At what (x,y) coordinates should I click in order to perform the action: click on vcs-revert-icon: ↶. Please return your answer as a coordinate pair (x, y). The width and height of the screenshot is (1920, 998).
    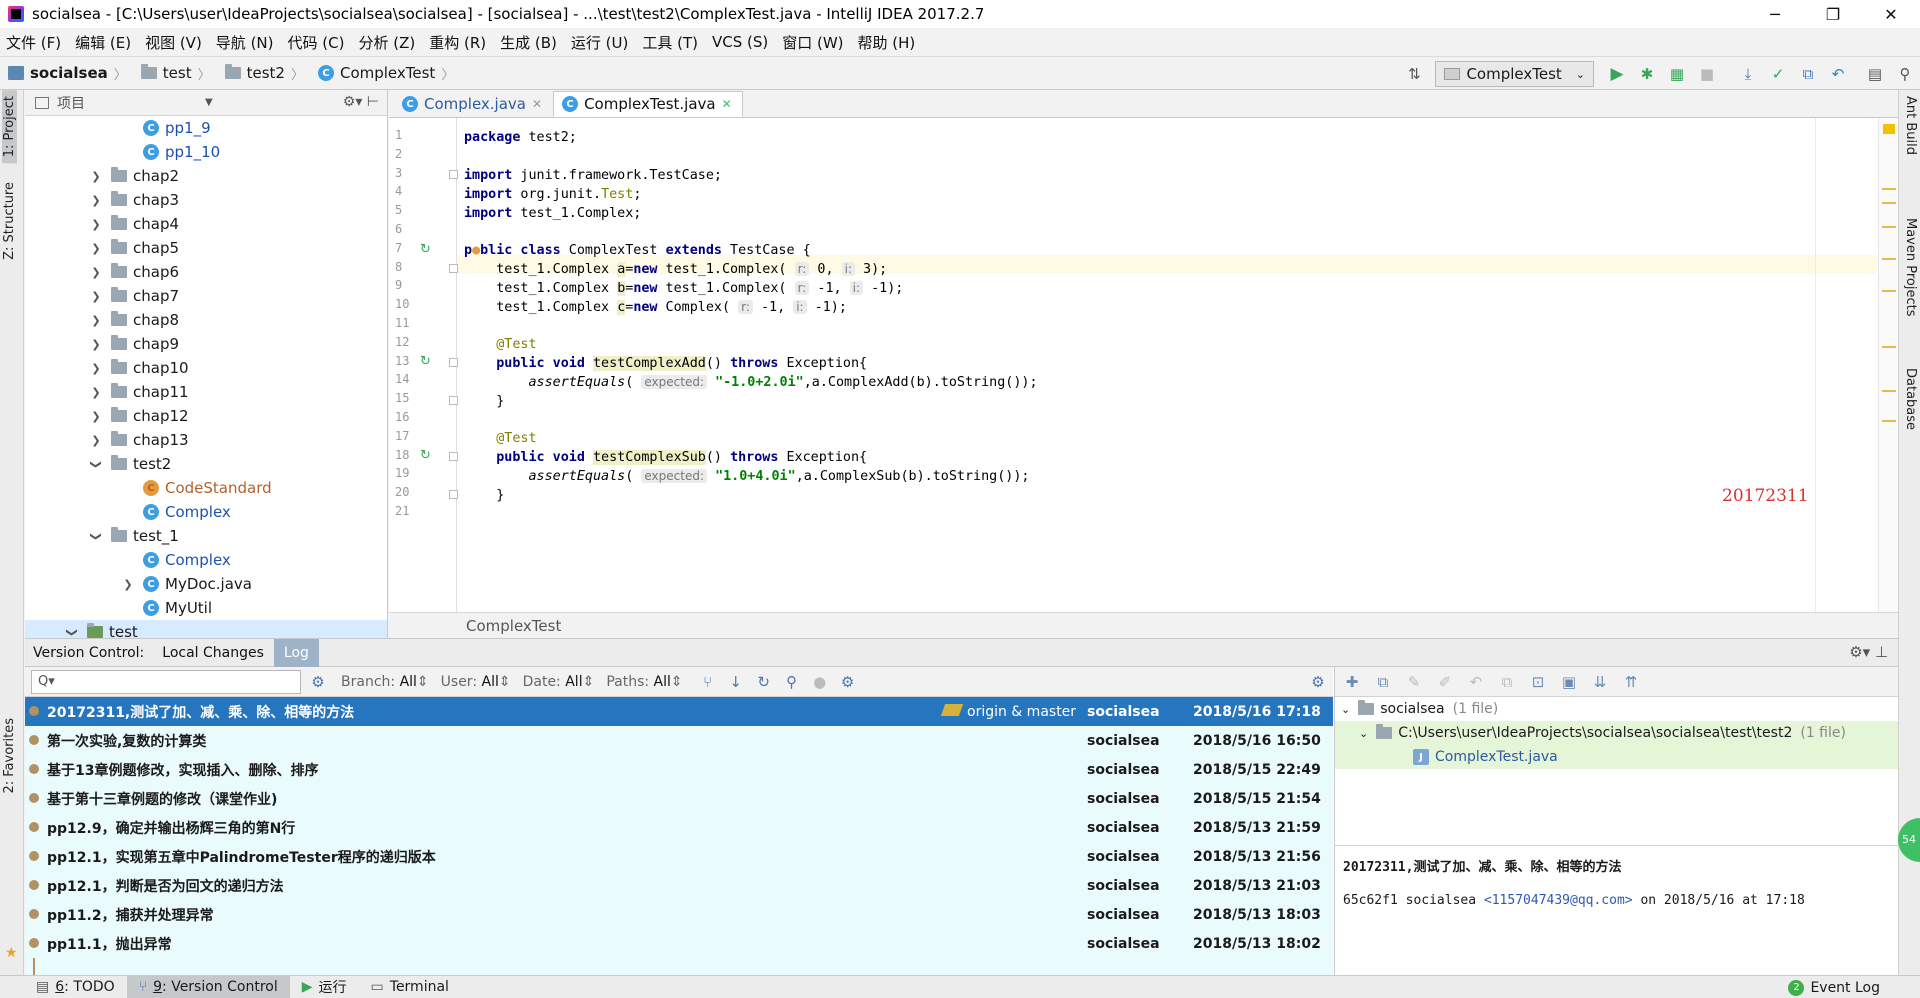
    Looking at the image, I should click on (1838, 74).